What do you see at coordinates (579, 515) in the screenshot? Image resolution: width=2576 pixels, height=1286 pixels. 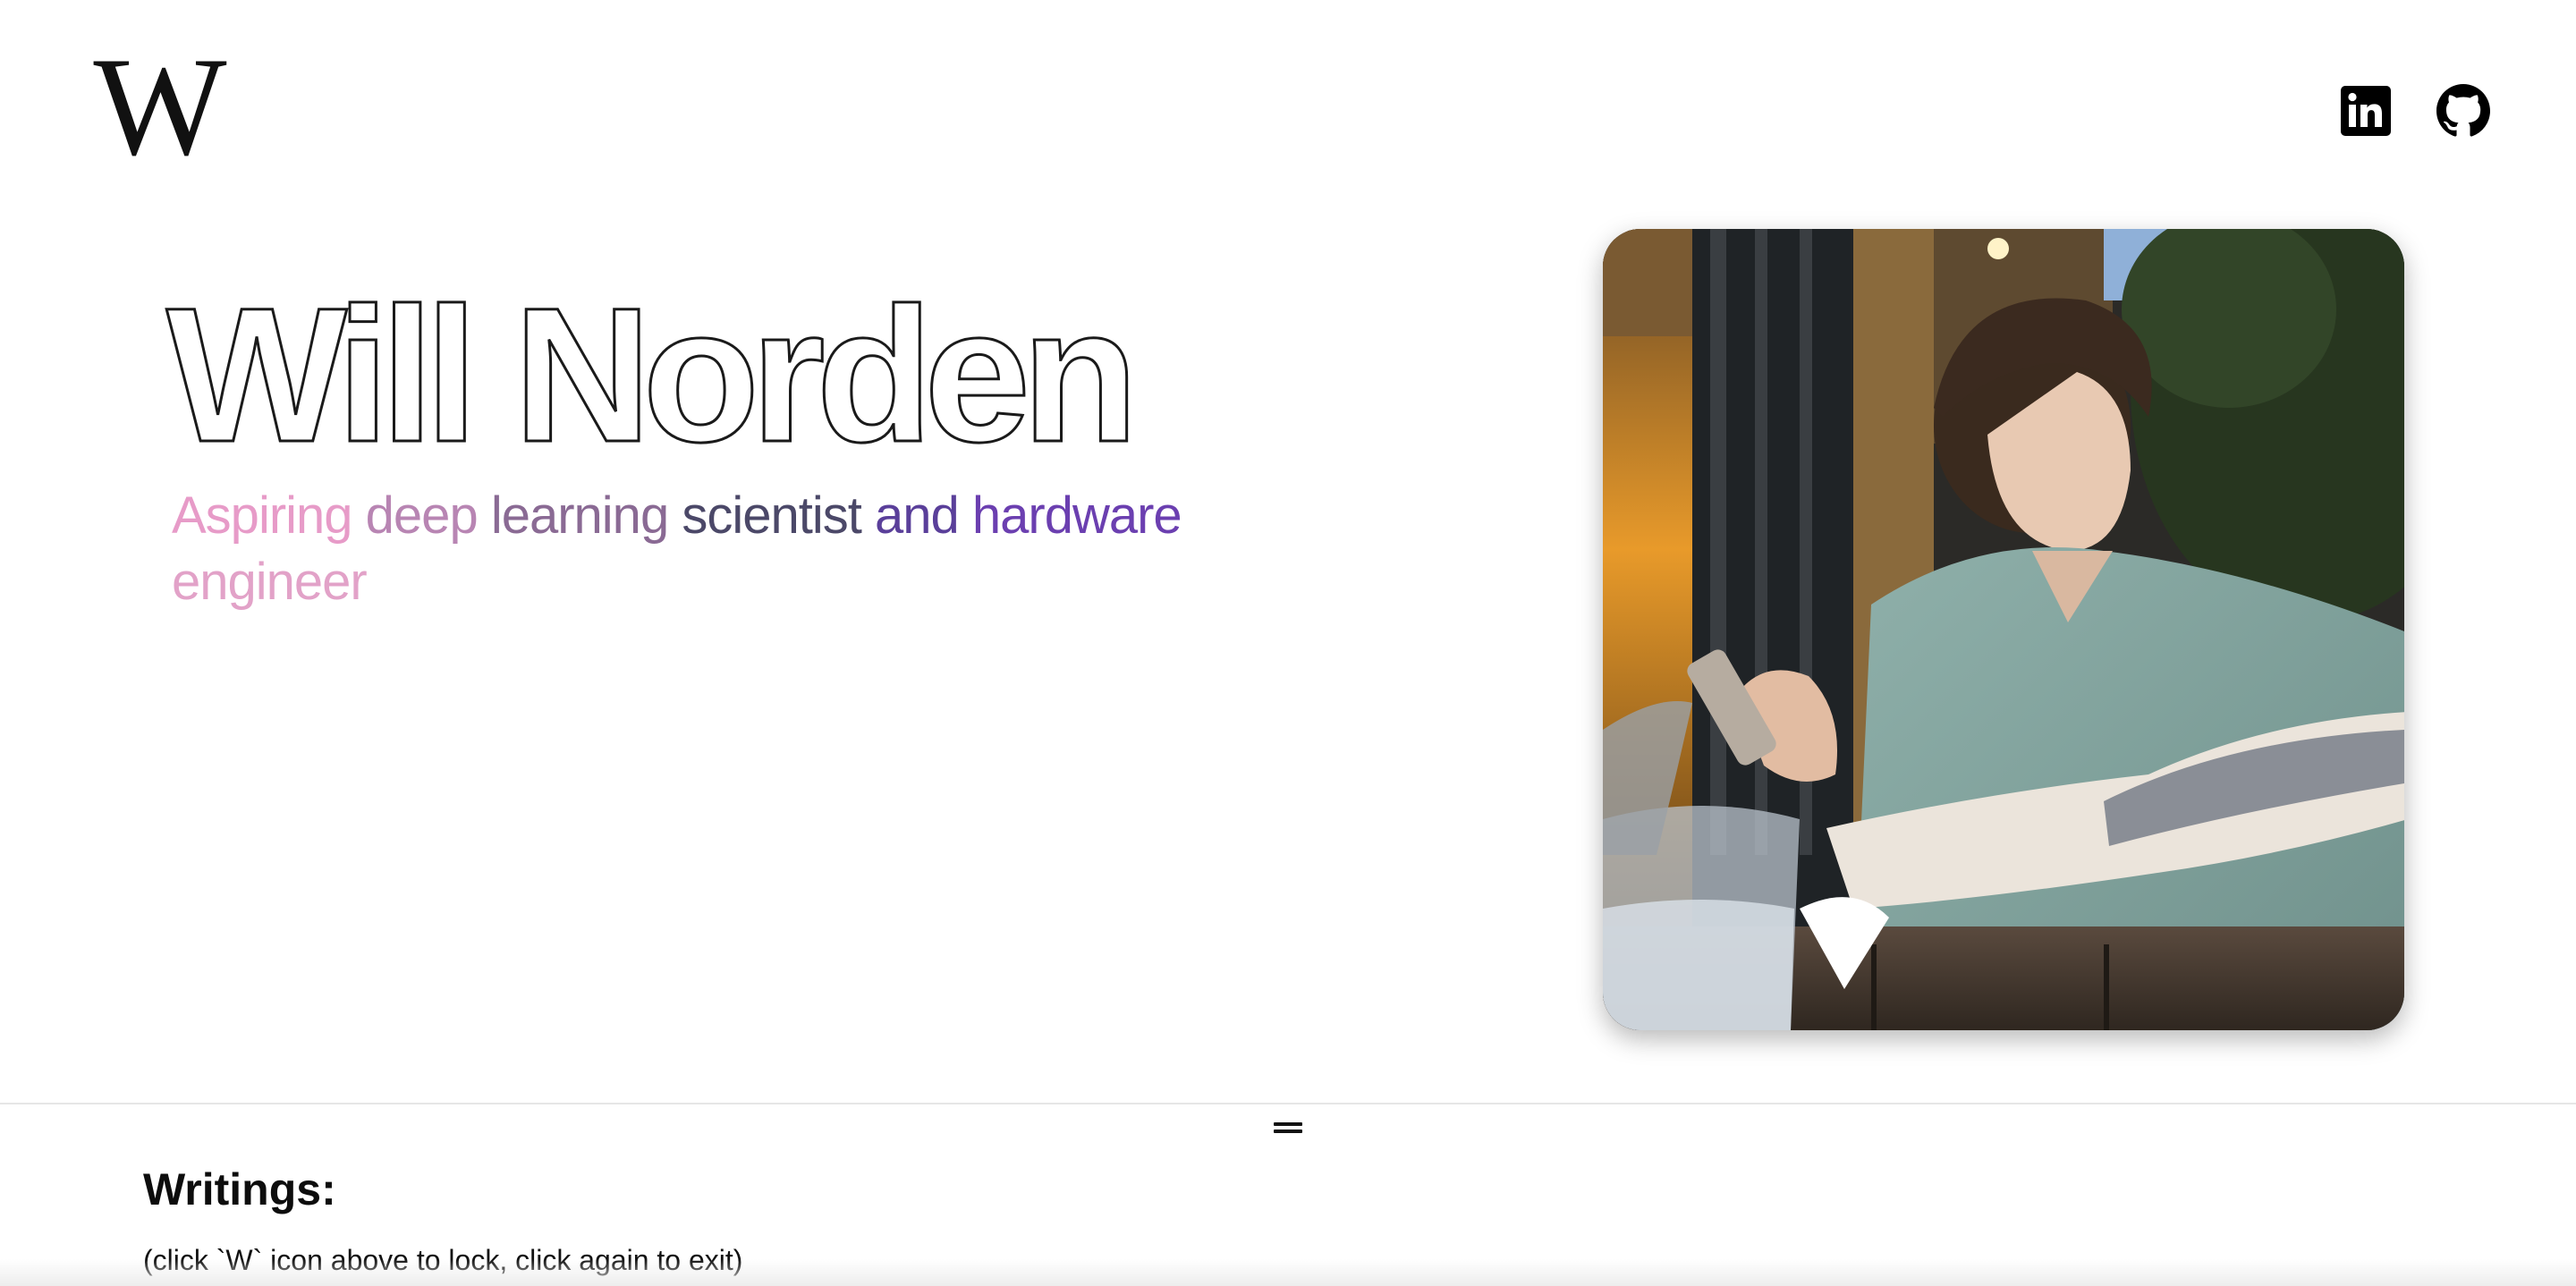 I see `tagline-word: learning` at bounding box center [579, 515].